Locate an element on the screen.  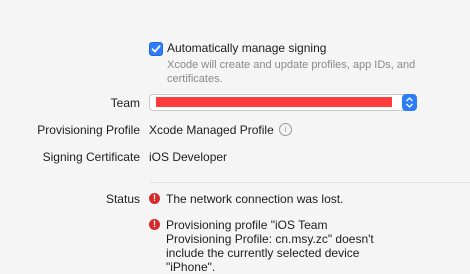
chevron-up-down-icon is located at coordinates (409, 102).